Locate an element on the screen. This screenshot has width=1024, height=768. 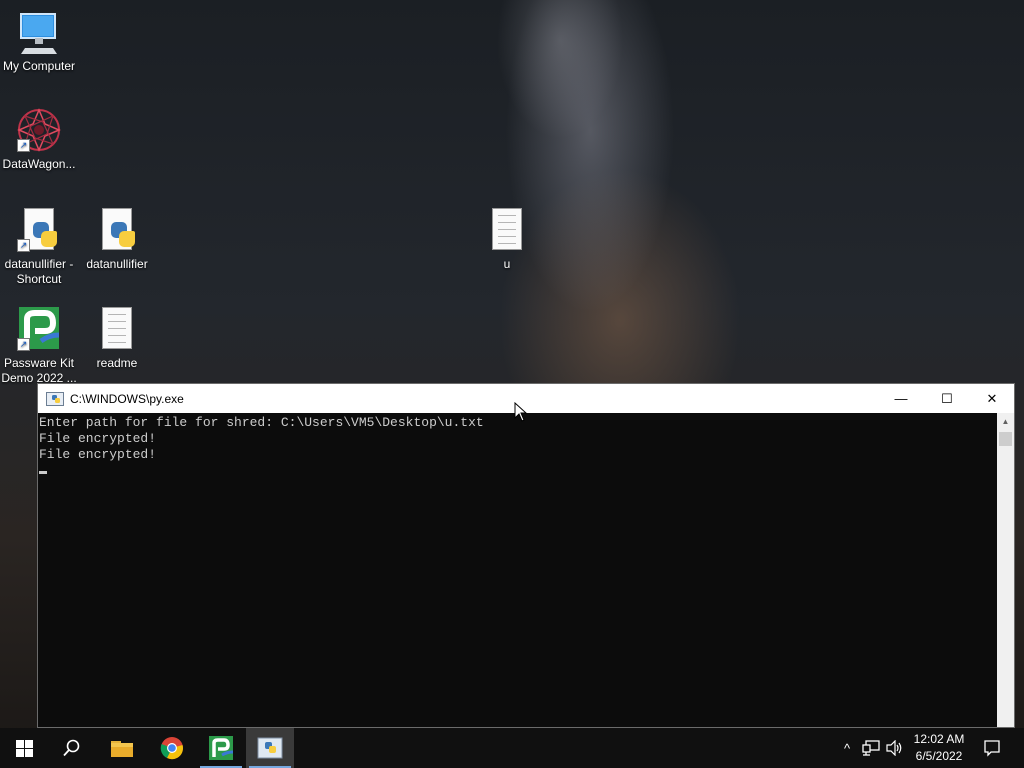
taskbar-clock: 12:02 AM 6/5/2022 is located at coordinates (939, 748).